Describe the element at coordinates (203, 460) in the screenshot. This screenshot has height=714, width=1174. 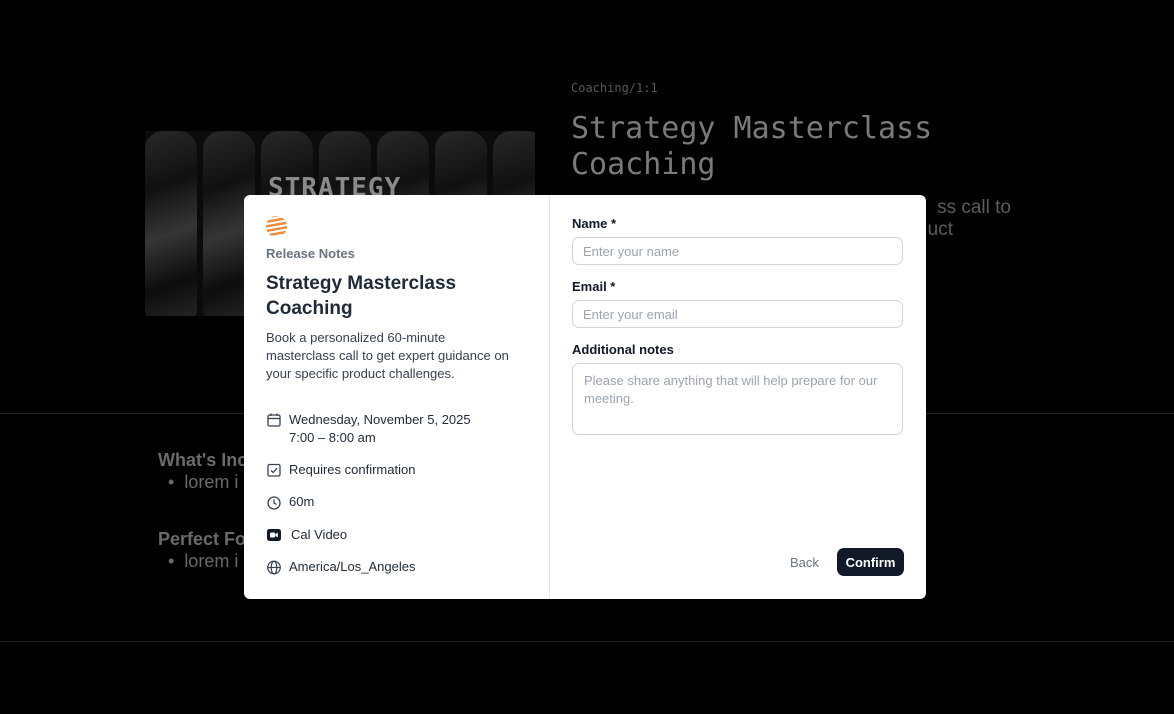
I see `section-title: What's Inc` at that location.